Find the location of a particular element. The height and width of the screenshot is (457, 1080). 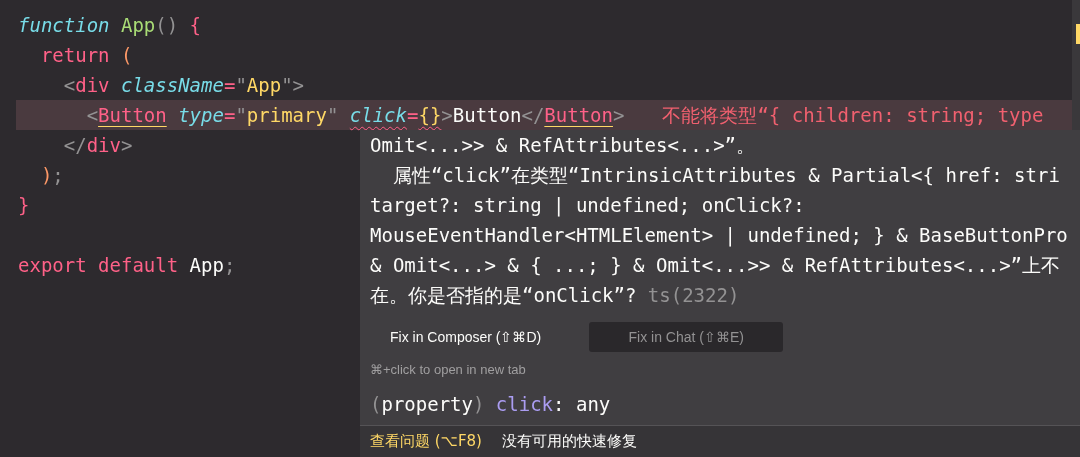

code-token: primary is located at coordinates (286, 115).